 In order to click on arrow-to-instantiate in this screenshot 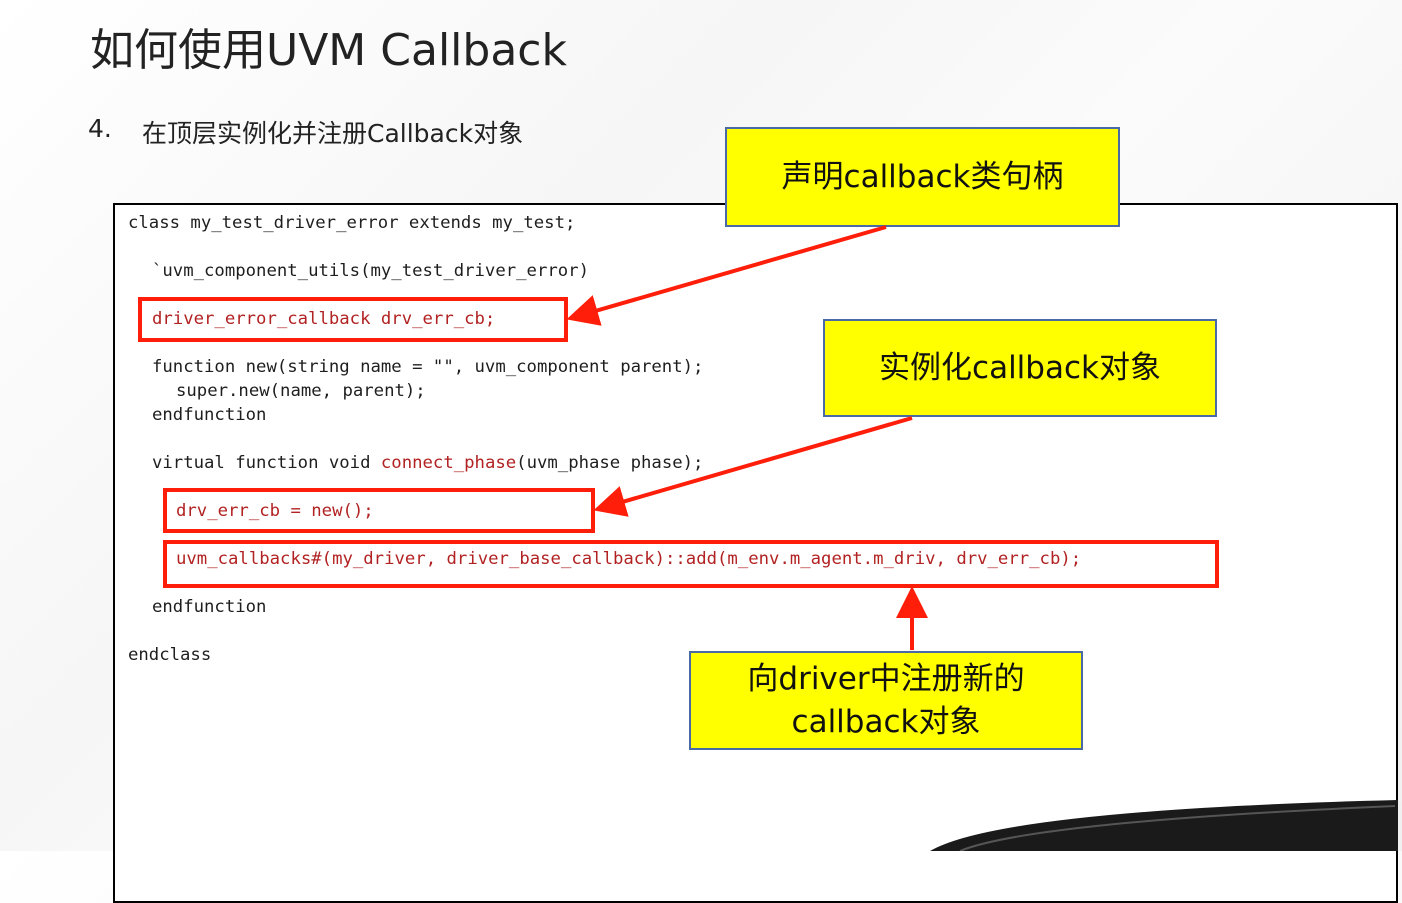, I will do `click(753, 466)`.